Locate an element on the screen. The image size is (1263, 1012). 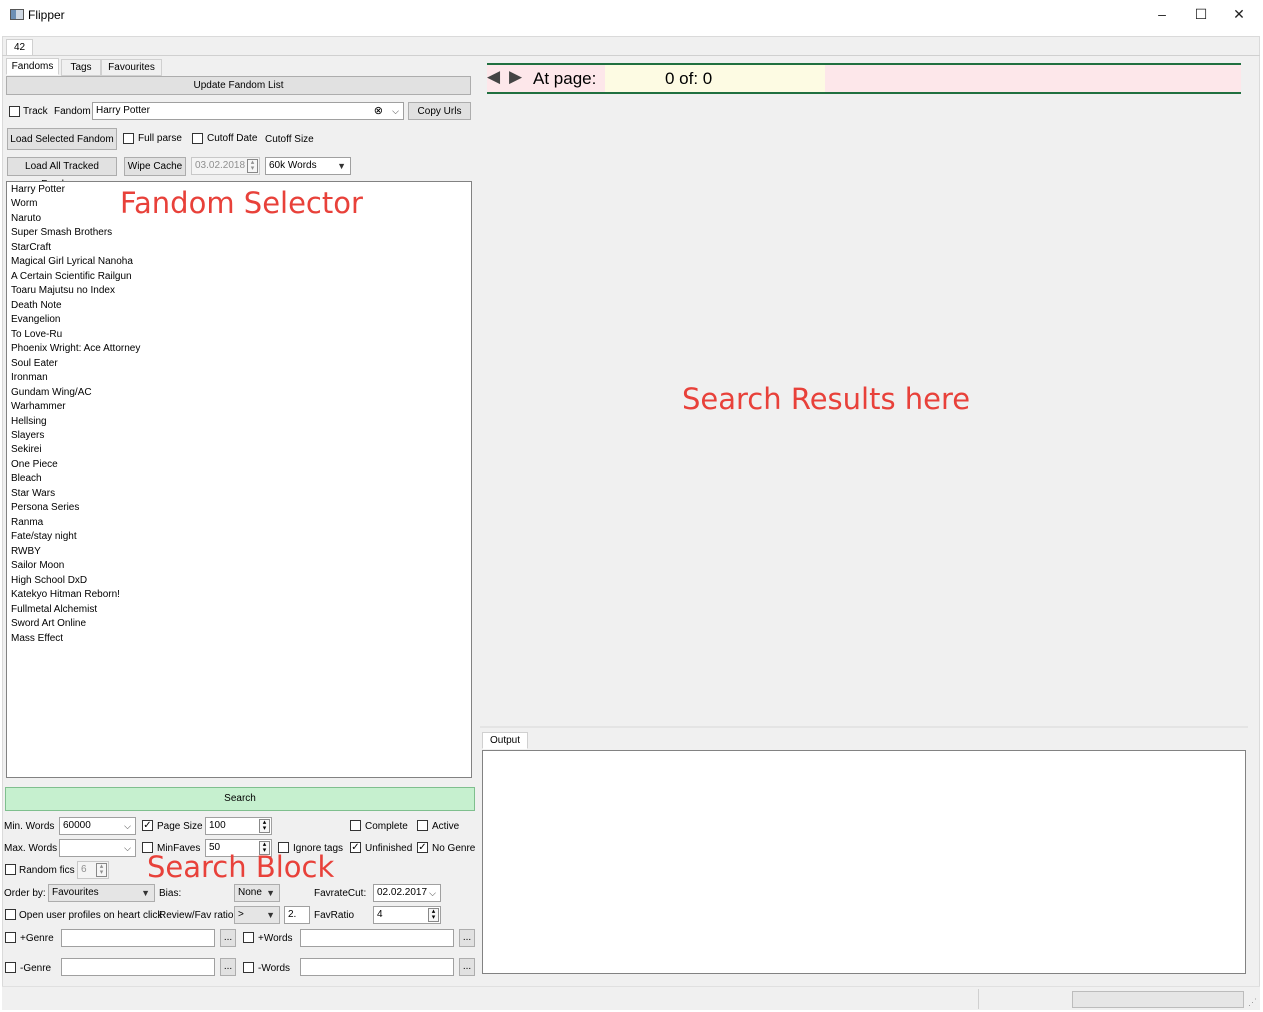
list-item: Magical Girl Lyrical Nanoha is located at coordinates (72, 261).